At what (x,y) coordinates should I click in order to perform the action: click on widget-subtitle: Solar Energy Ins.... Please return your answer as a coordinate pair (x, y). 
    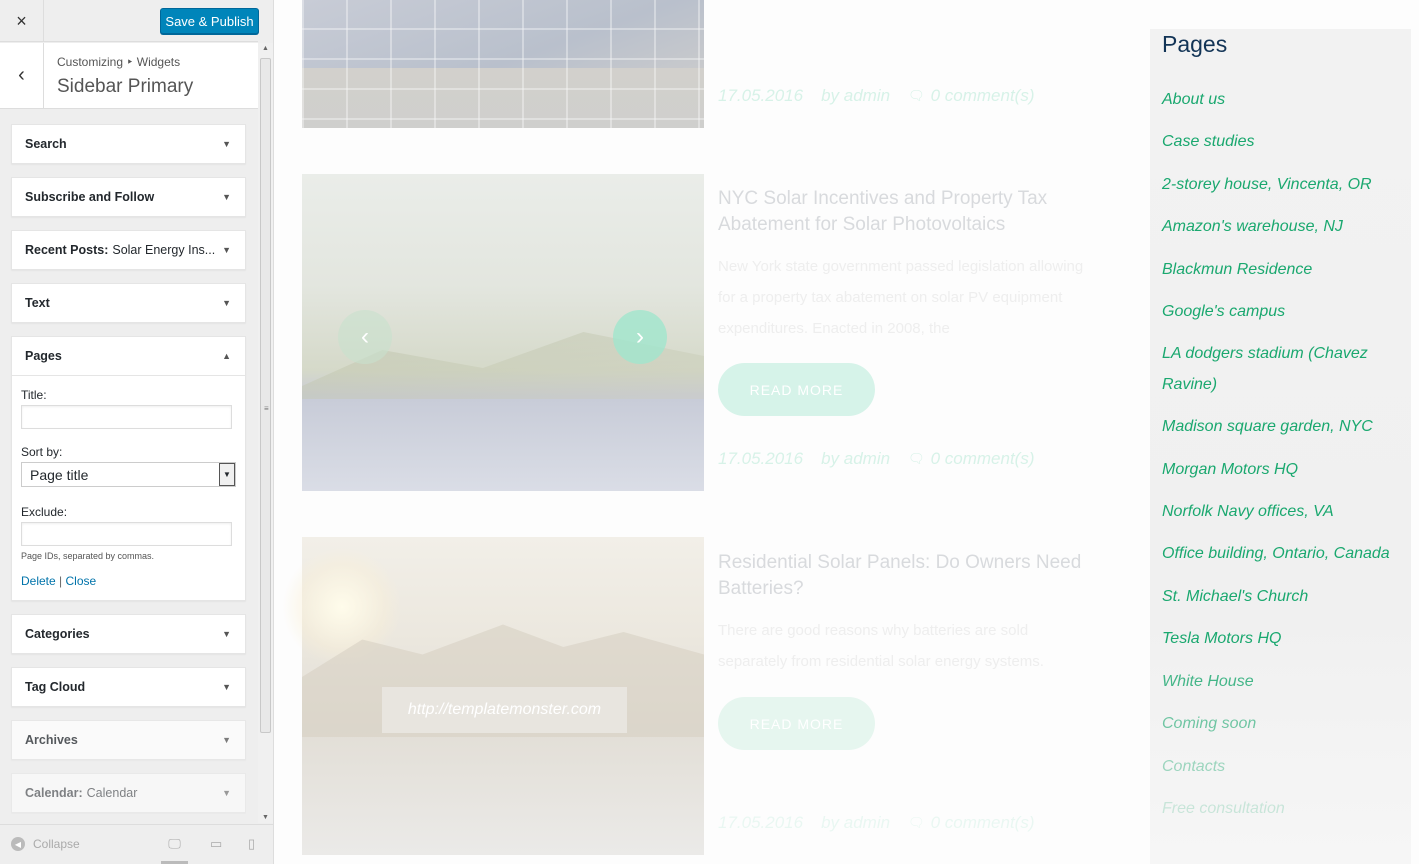
    Looking at the image, I should click on (164, 250).